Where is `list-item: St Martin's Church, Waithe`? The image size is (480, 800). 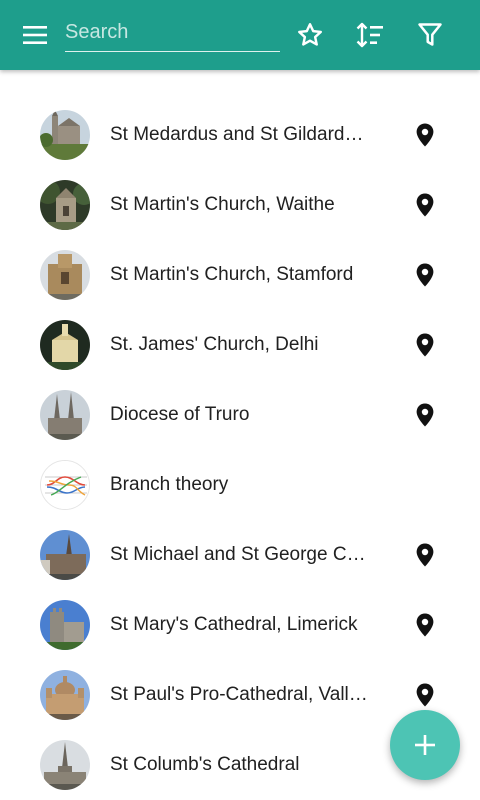 list-item: St Martin's Church, Waithe is located at coordinates (240, 205).